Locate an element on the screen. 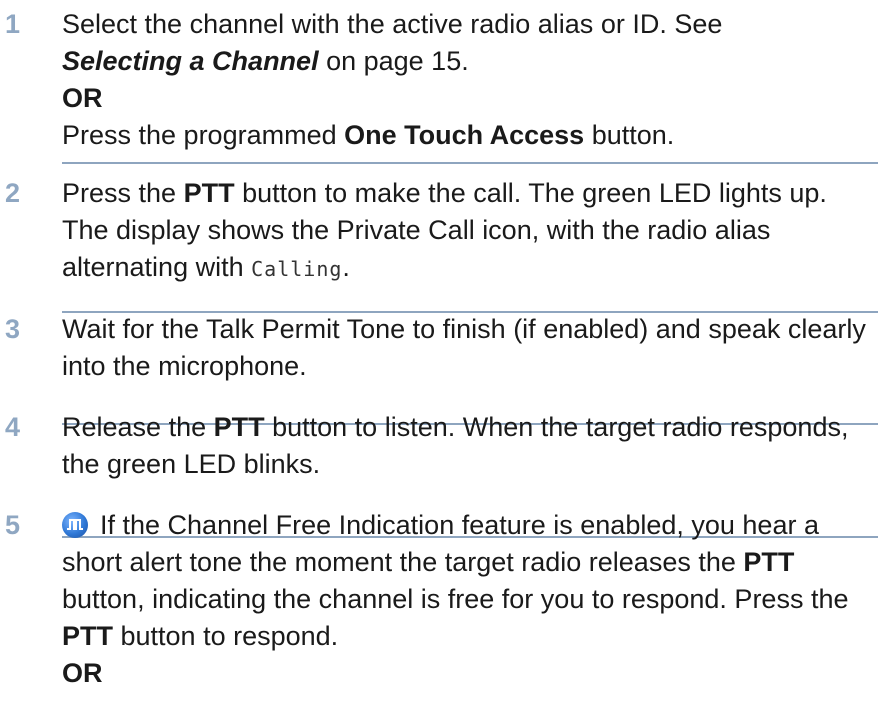  step-text: . is located at coordinates (346, 267).